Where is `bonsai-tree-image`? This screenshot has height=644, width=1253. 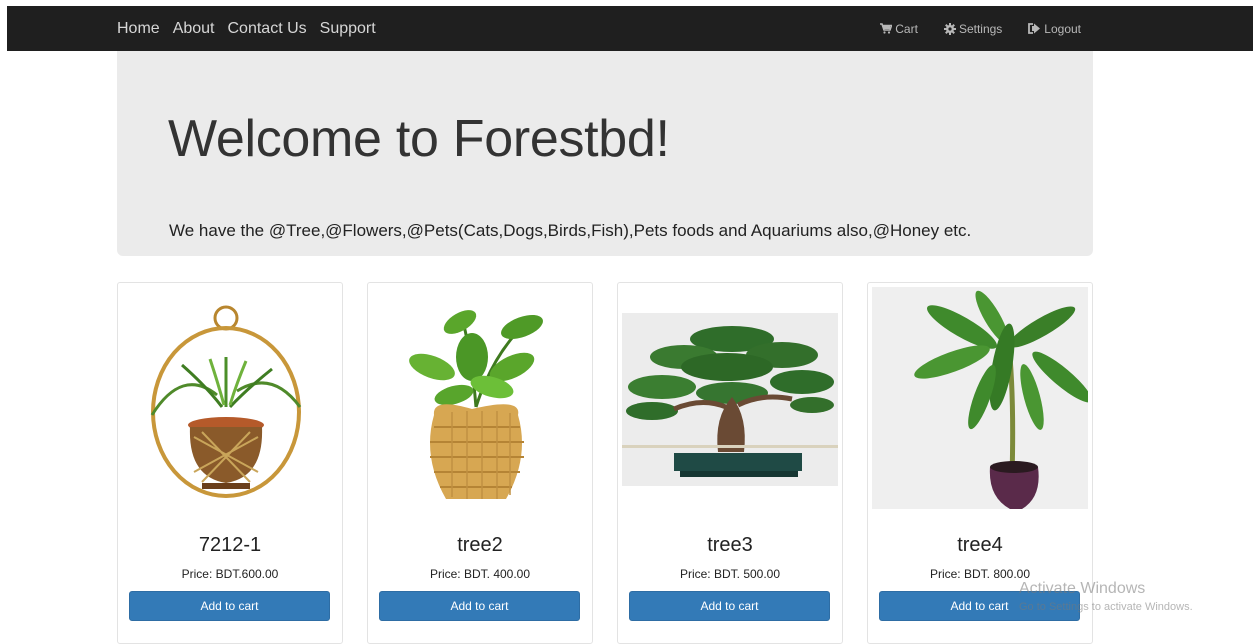 bonsai-tree-image is located at coordinates (730, 398).